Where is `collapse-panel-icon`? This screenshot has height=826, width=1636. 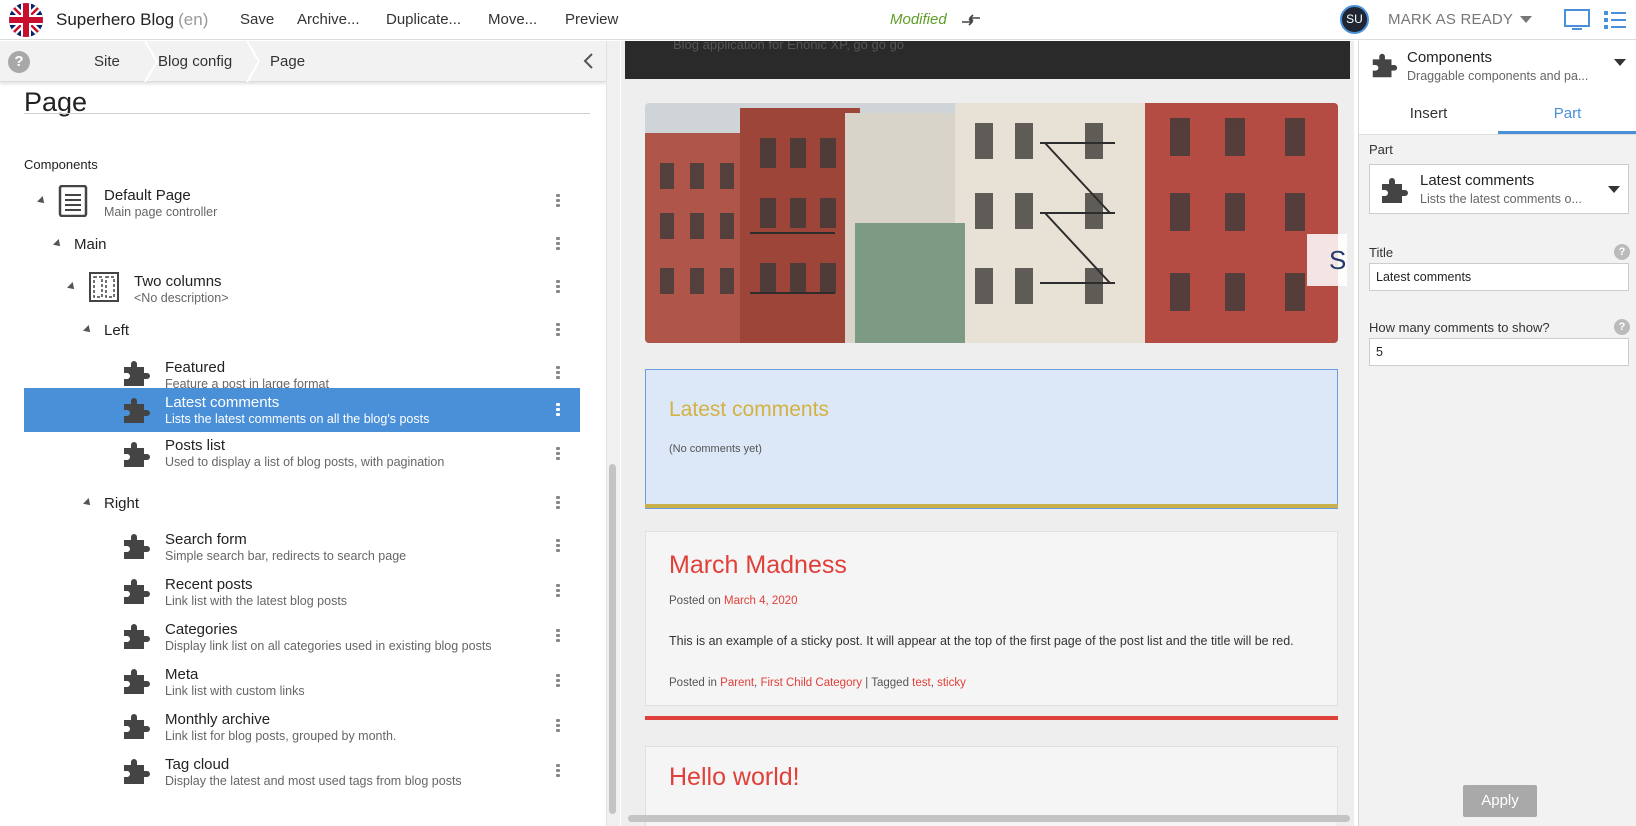
collapse-panel-icon is located at coordinates (589, 61).